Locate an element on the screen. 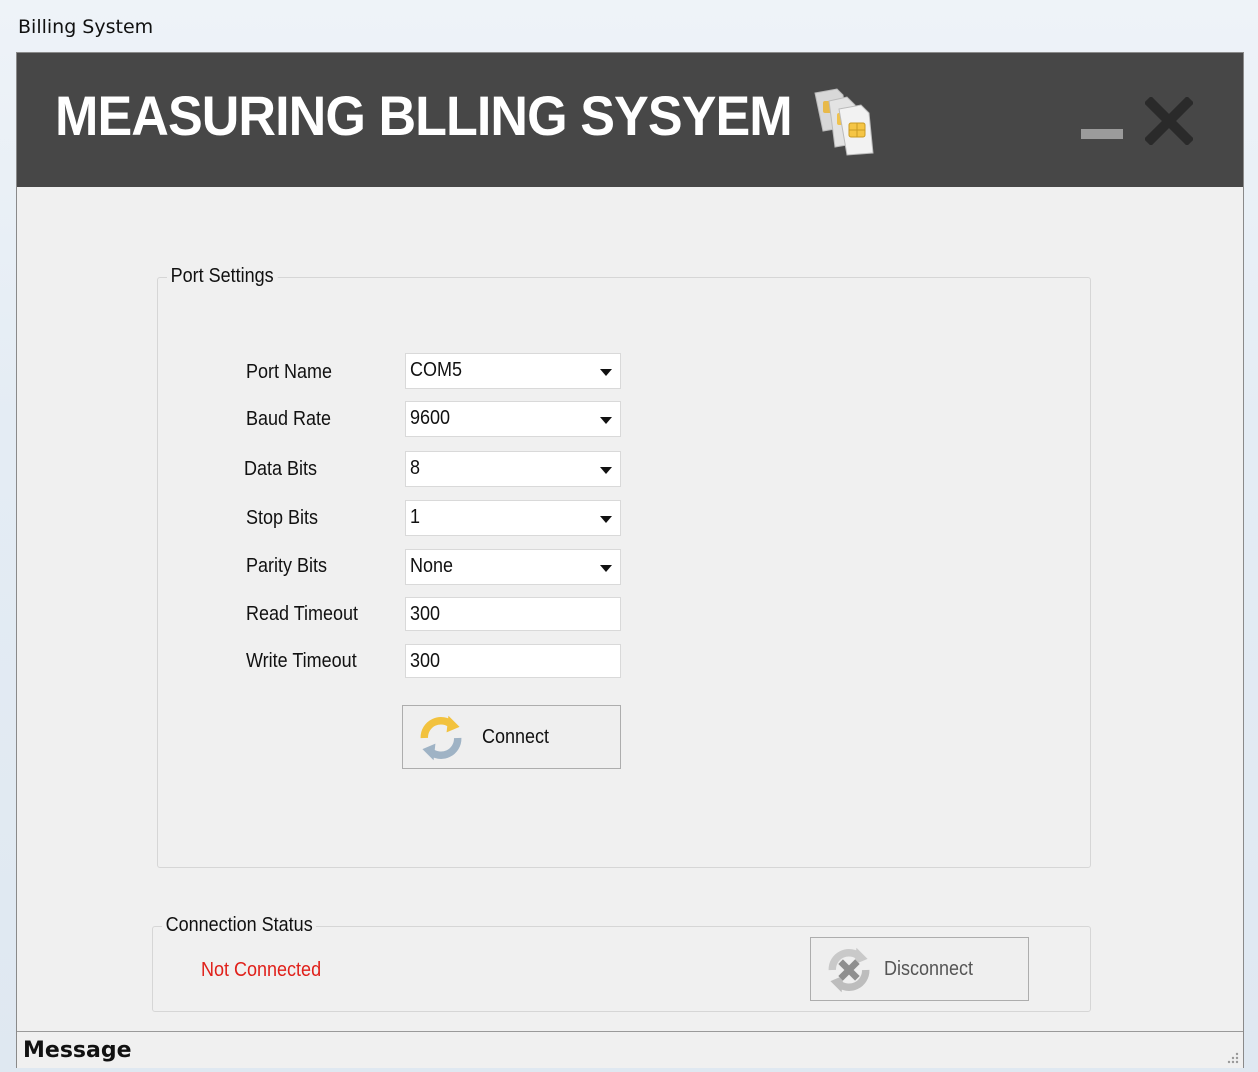  disconnect-icon is located at coordinates (849, 970).